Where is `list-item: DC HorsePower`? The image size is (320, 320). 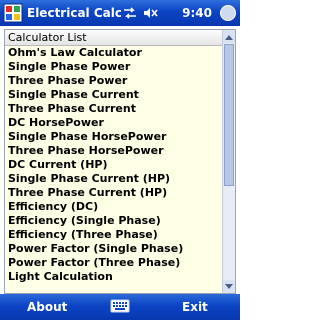
list-item: DC HorsePower is located at coordinates (114, 123).